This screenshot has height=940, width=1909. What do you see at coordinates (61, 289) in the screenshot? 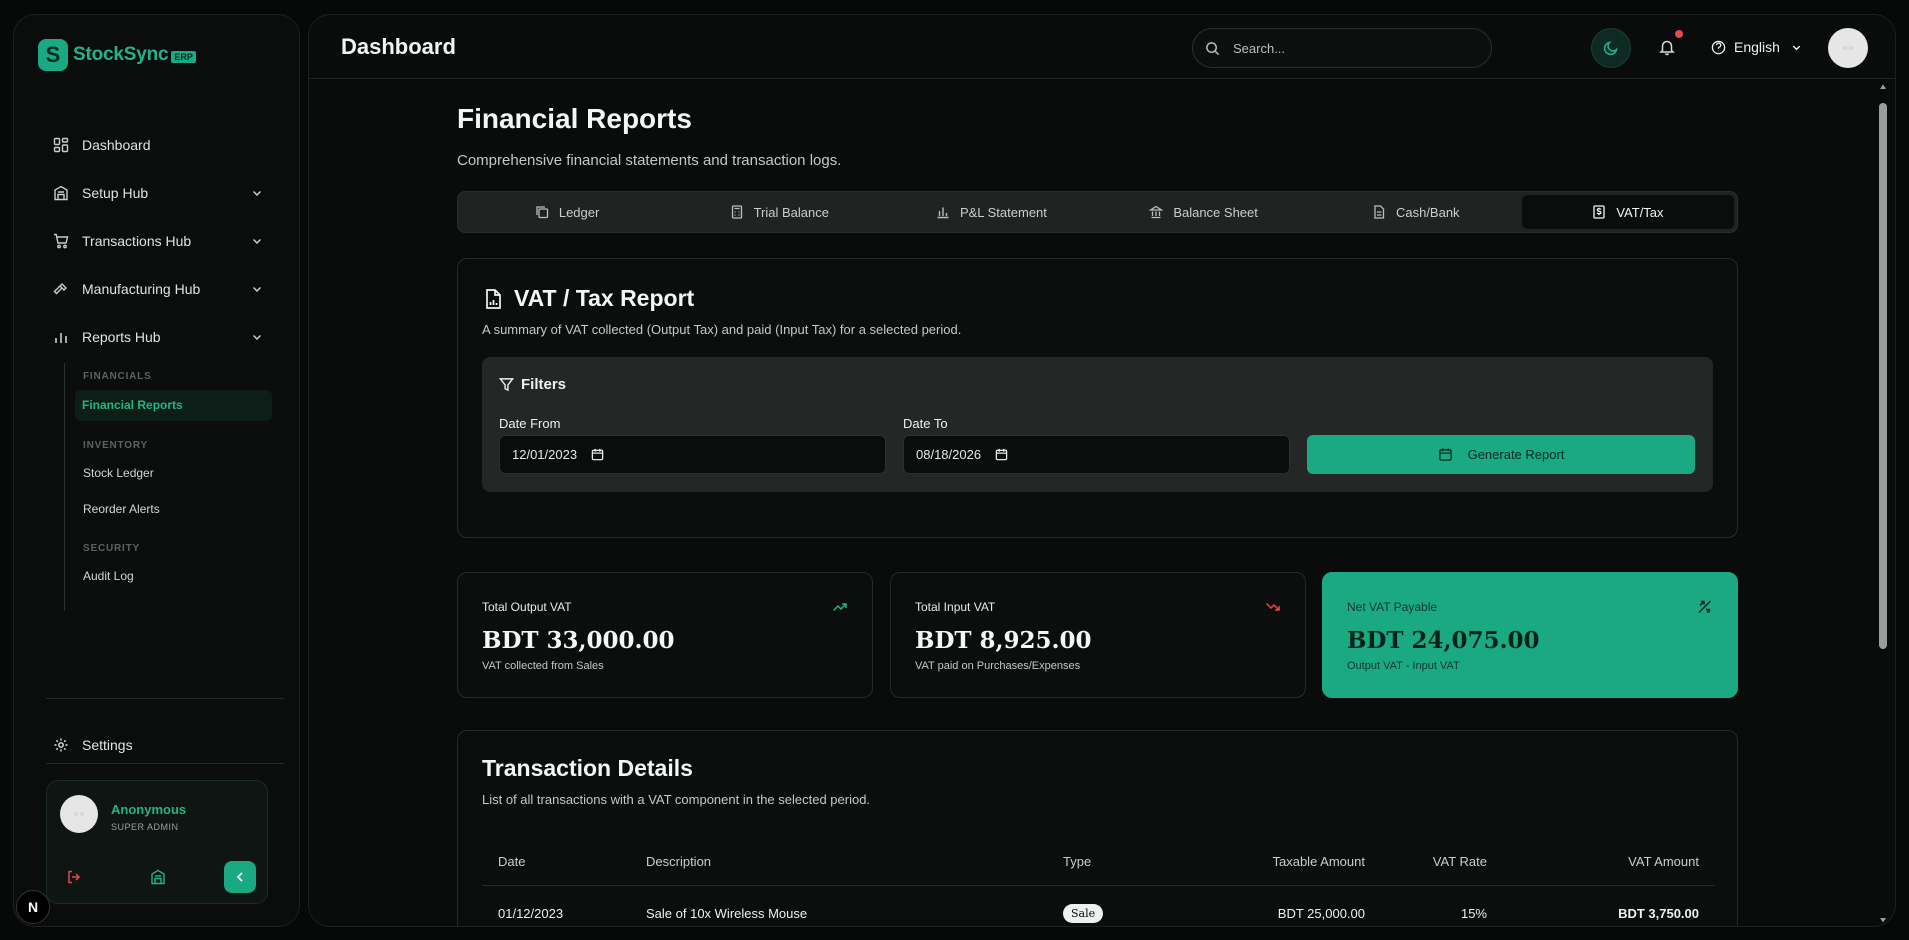
I see `hammer-icon` at bounding box center [61, 289].